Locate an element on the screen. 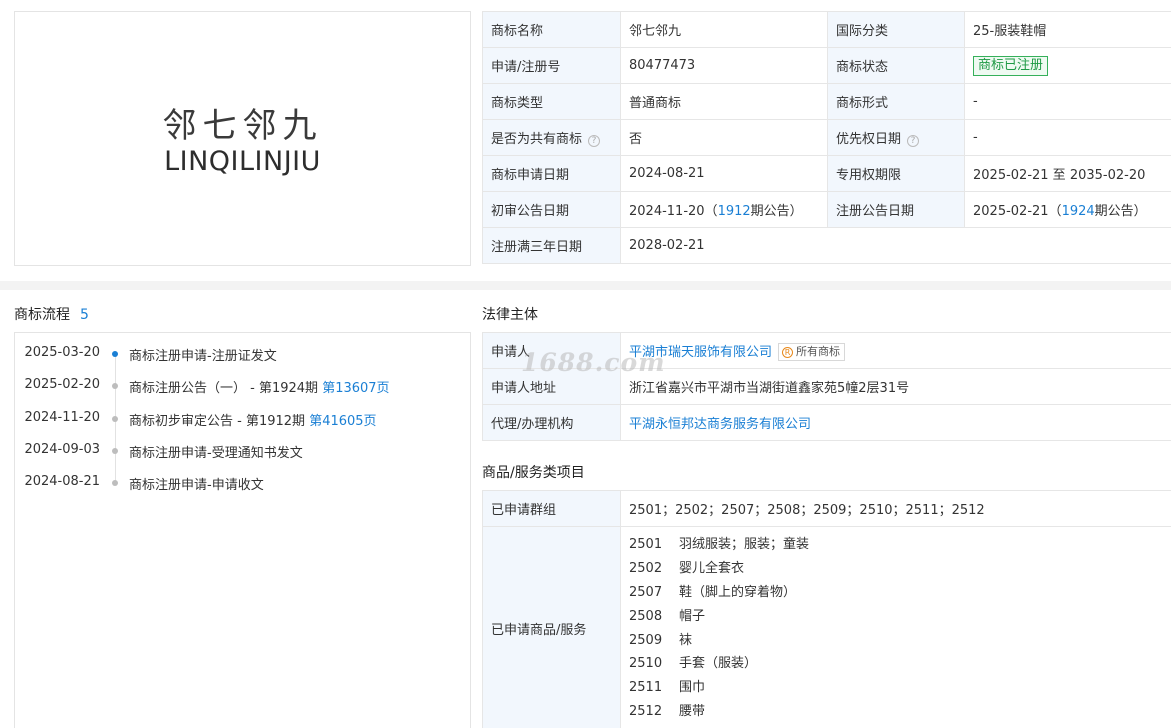  registered-icon: R is located at coordinates (788, 352).